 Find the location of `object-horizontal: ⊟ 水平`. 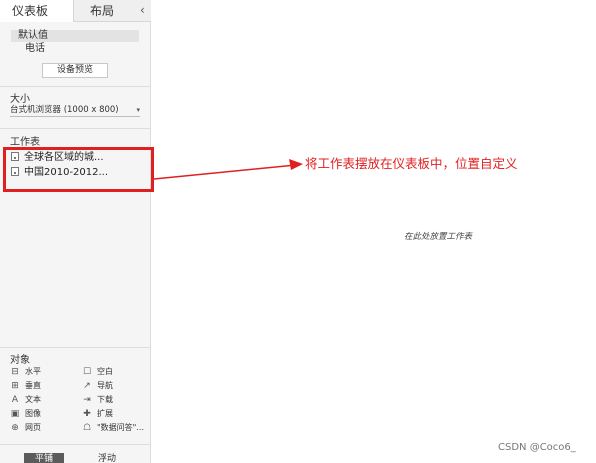

object-horizontal: ⊟ 水平 is located at coordinates (25, 372).